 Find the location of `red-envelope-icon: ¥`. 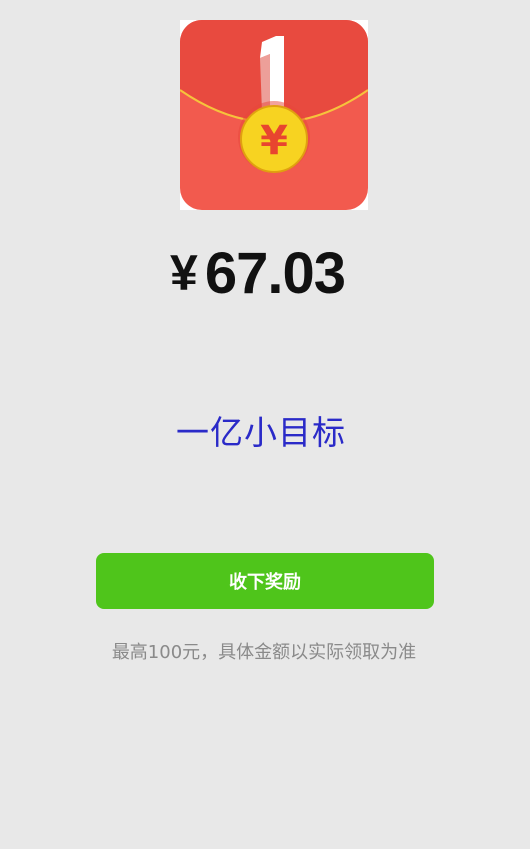

red-envelope-icon: ¥ is located at coordinates (274, 115).